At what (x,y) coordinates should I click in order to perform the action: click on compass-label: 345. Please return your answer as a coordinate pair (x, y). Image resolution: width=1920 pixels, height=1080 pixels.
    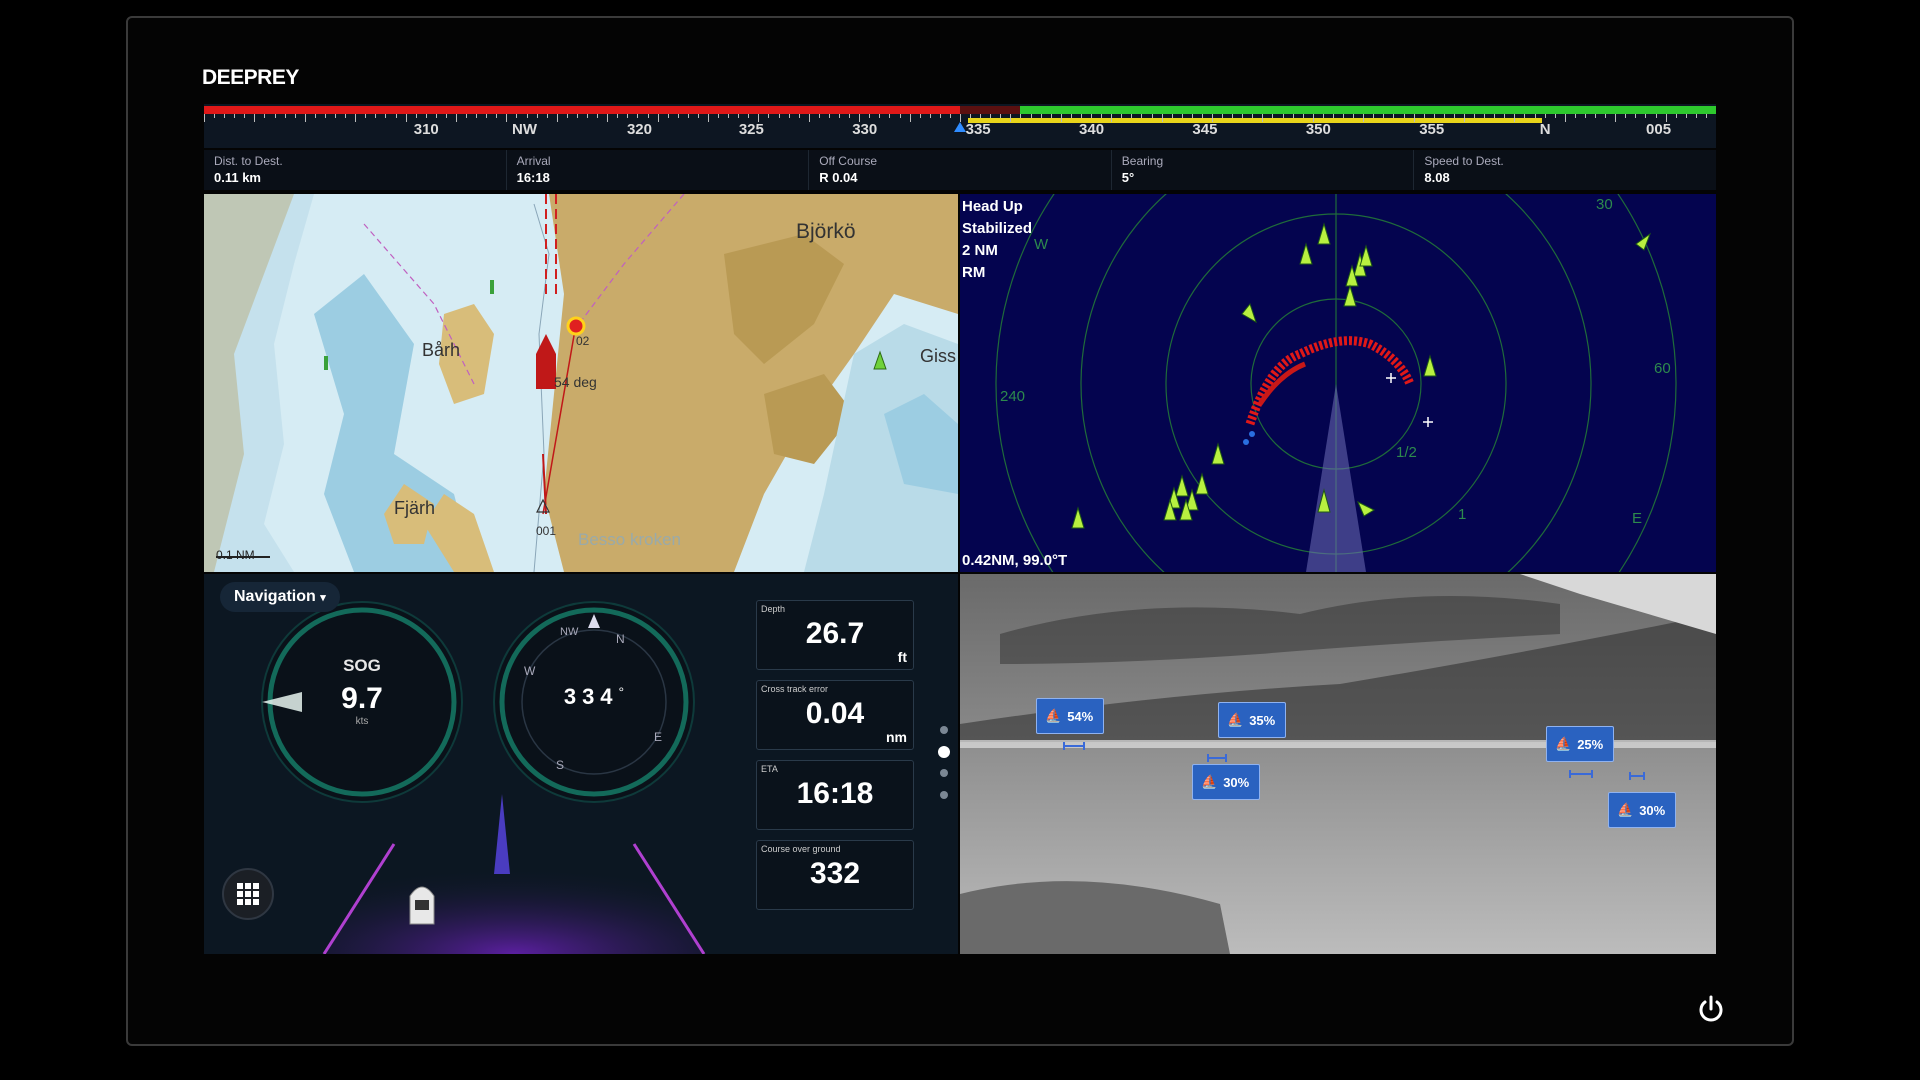
    Looking at the image, I should click on (1205, 129).